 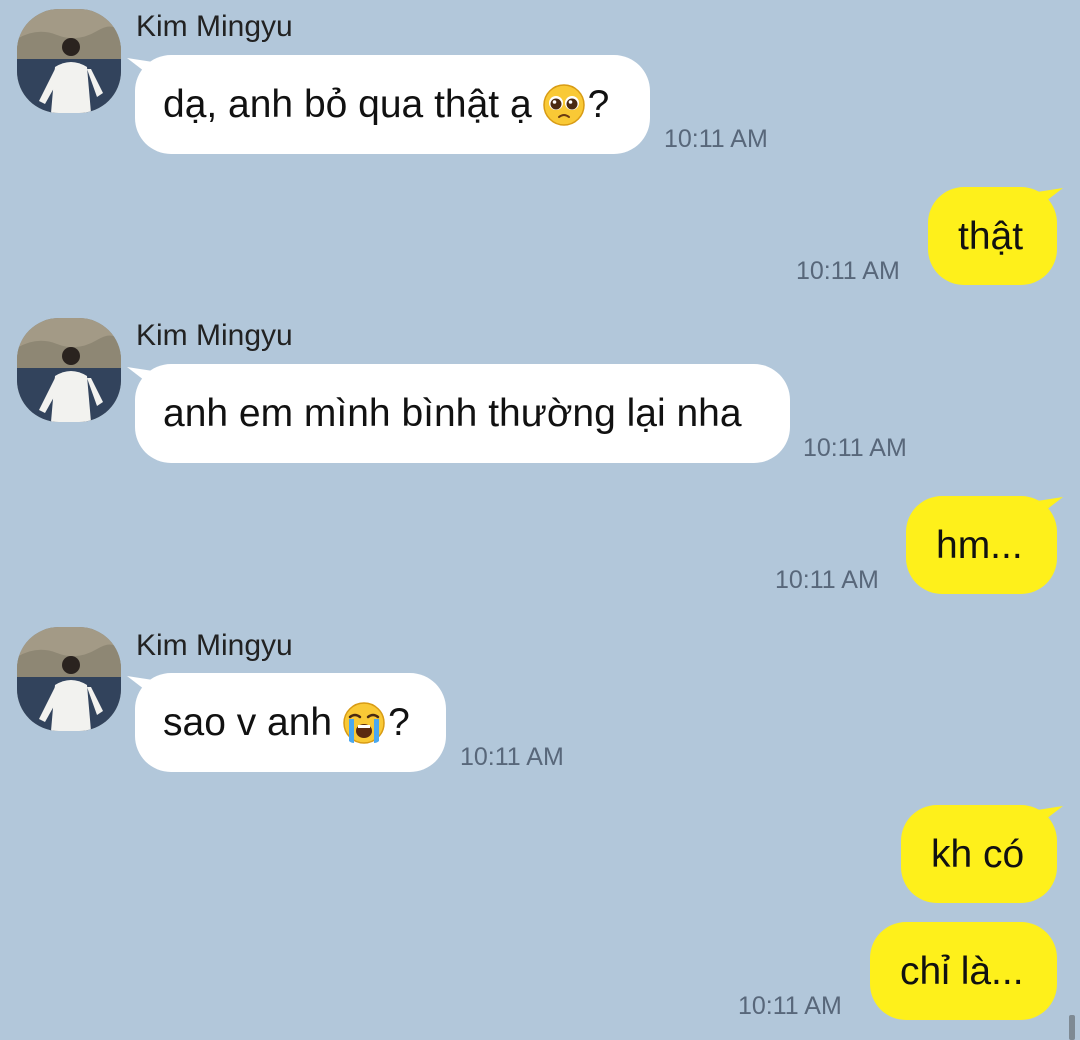 I want to click on message-text: anh em mình bình thường lại nha, so click(x=452, y=413).